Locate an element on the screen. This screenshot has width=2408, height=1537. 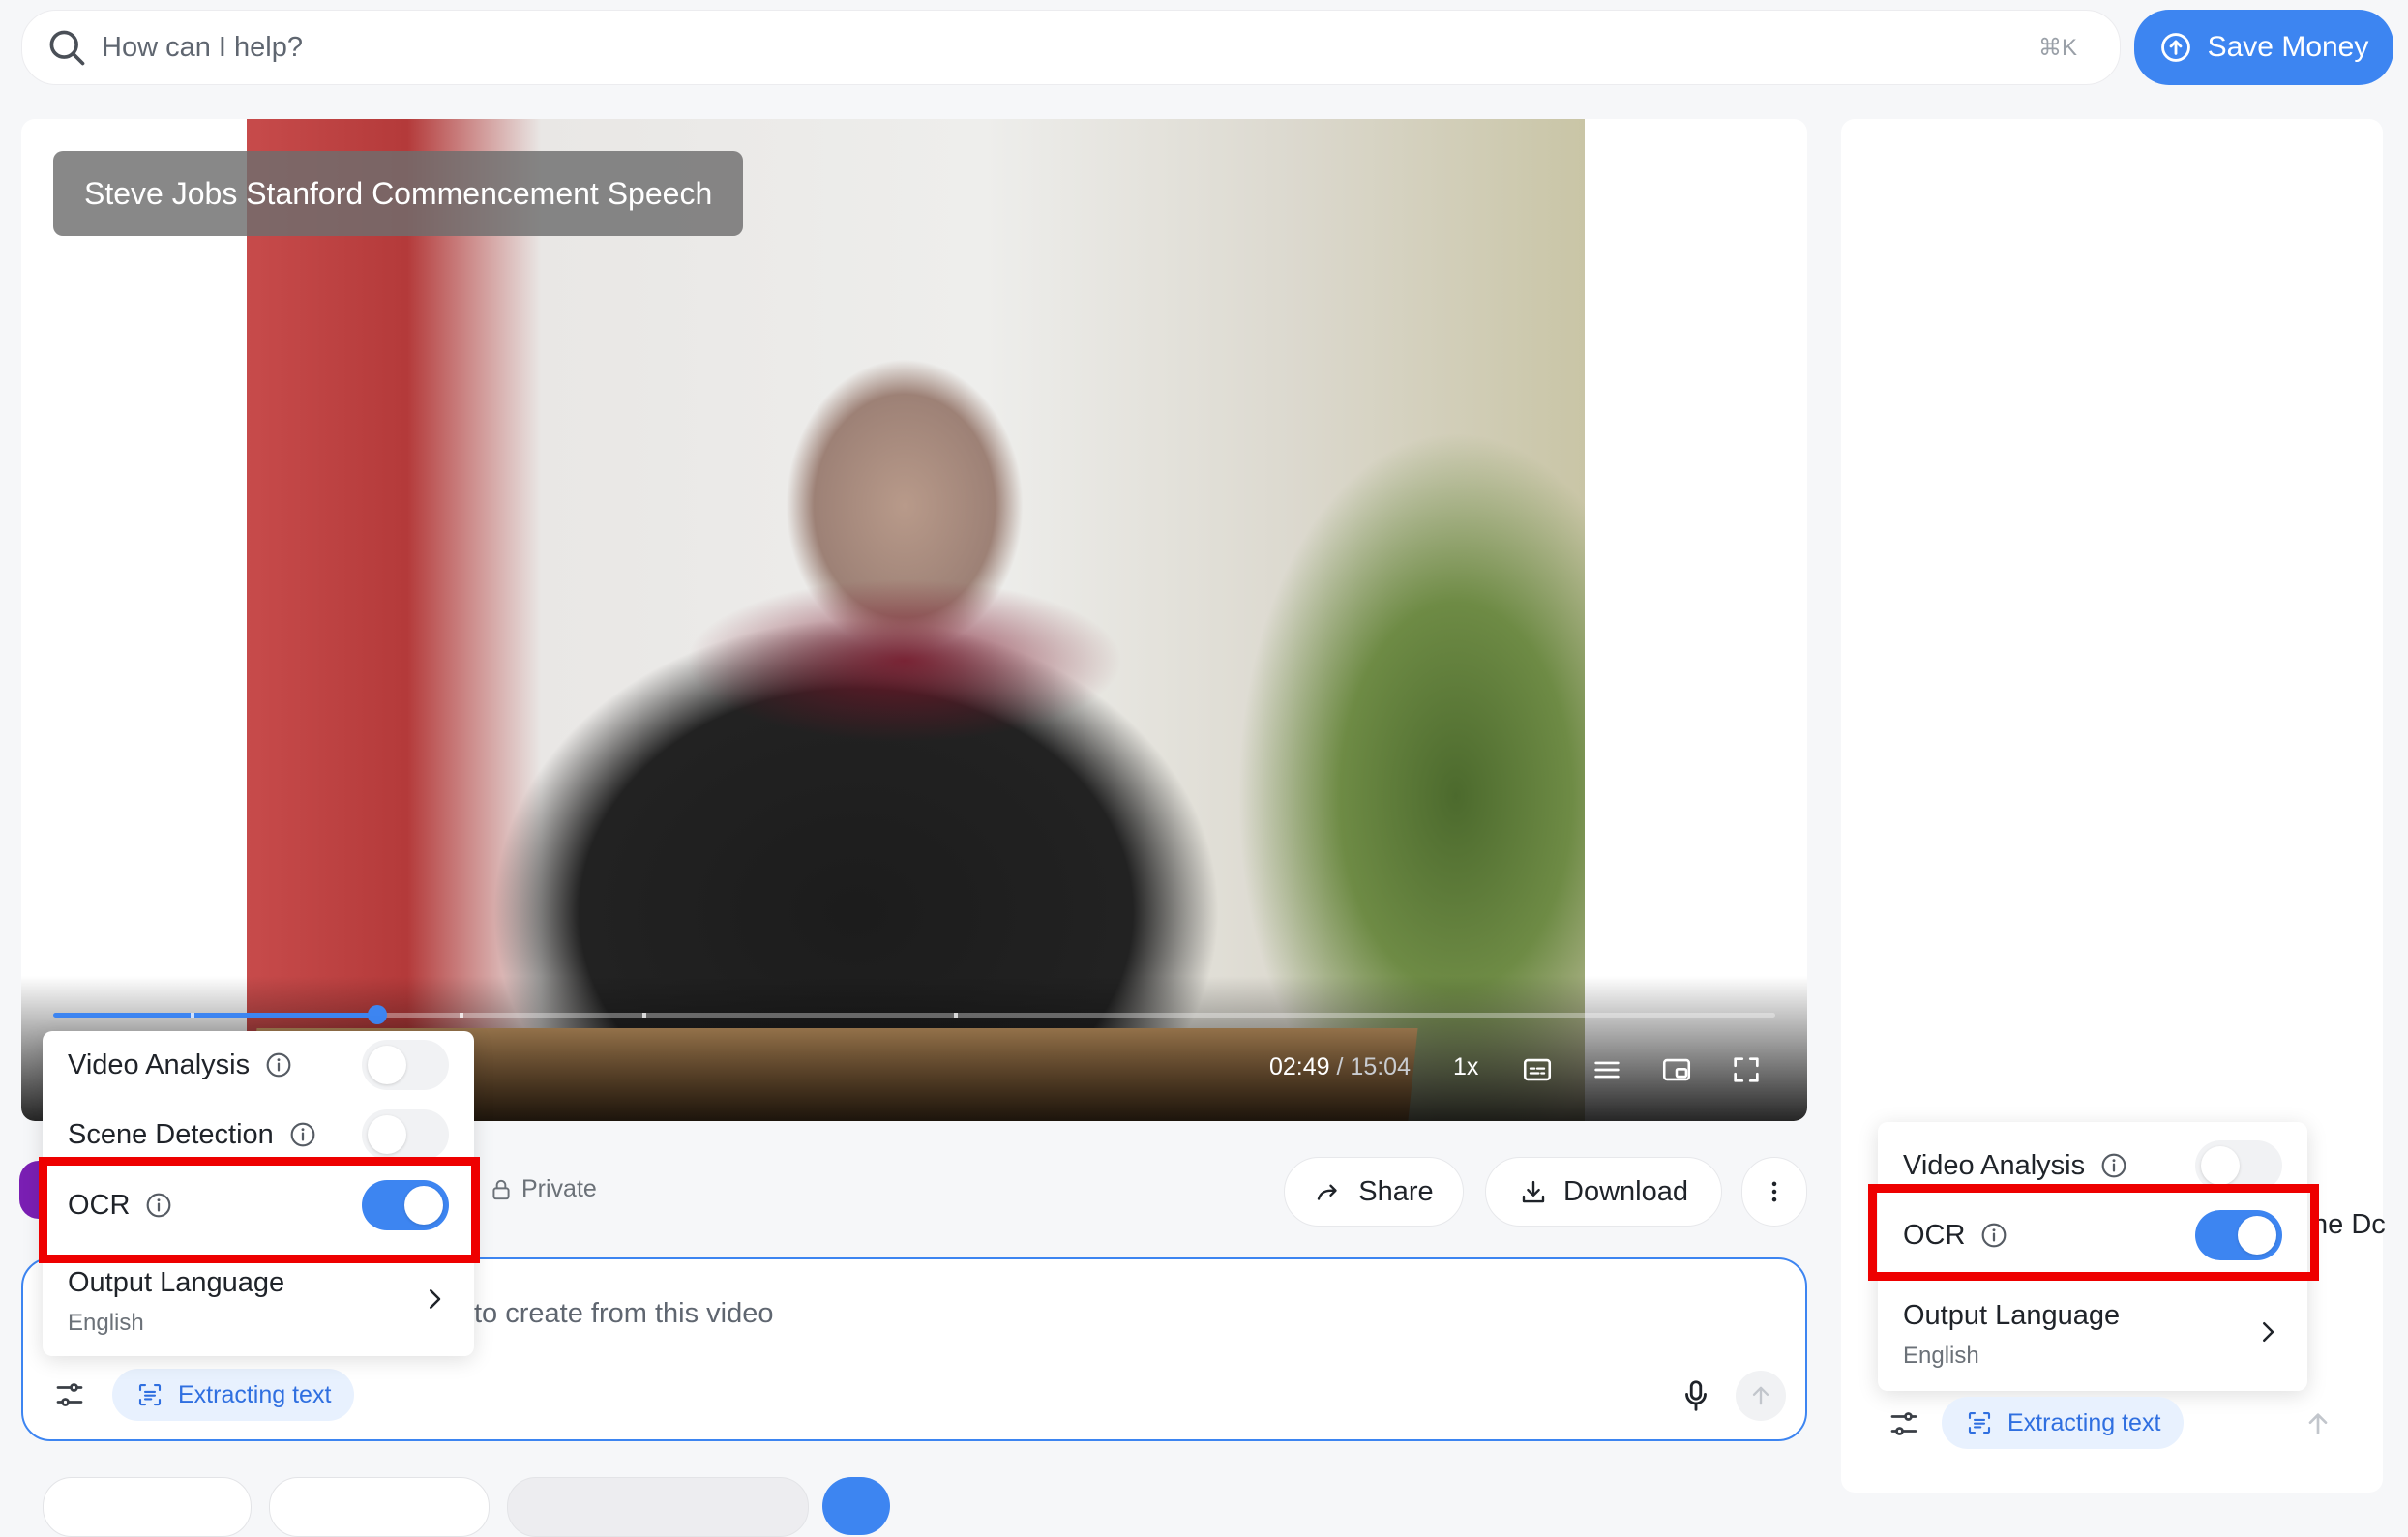
clipped-panel-text: ne Dc is located at coordinates (2349, 1224).